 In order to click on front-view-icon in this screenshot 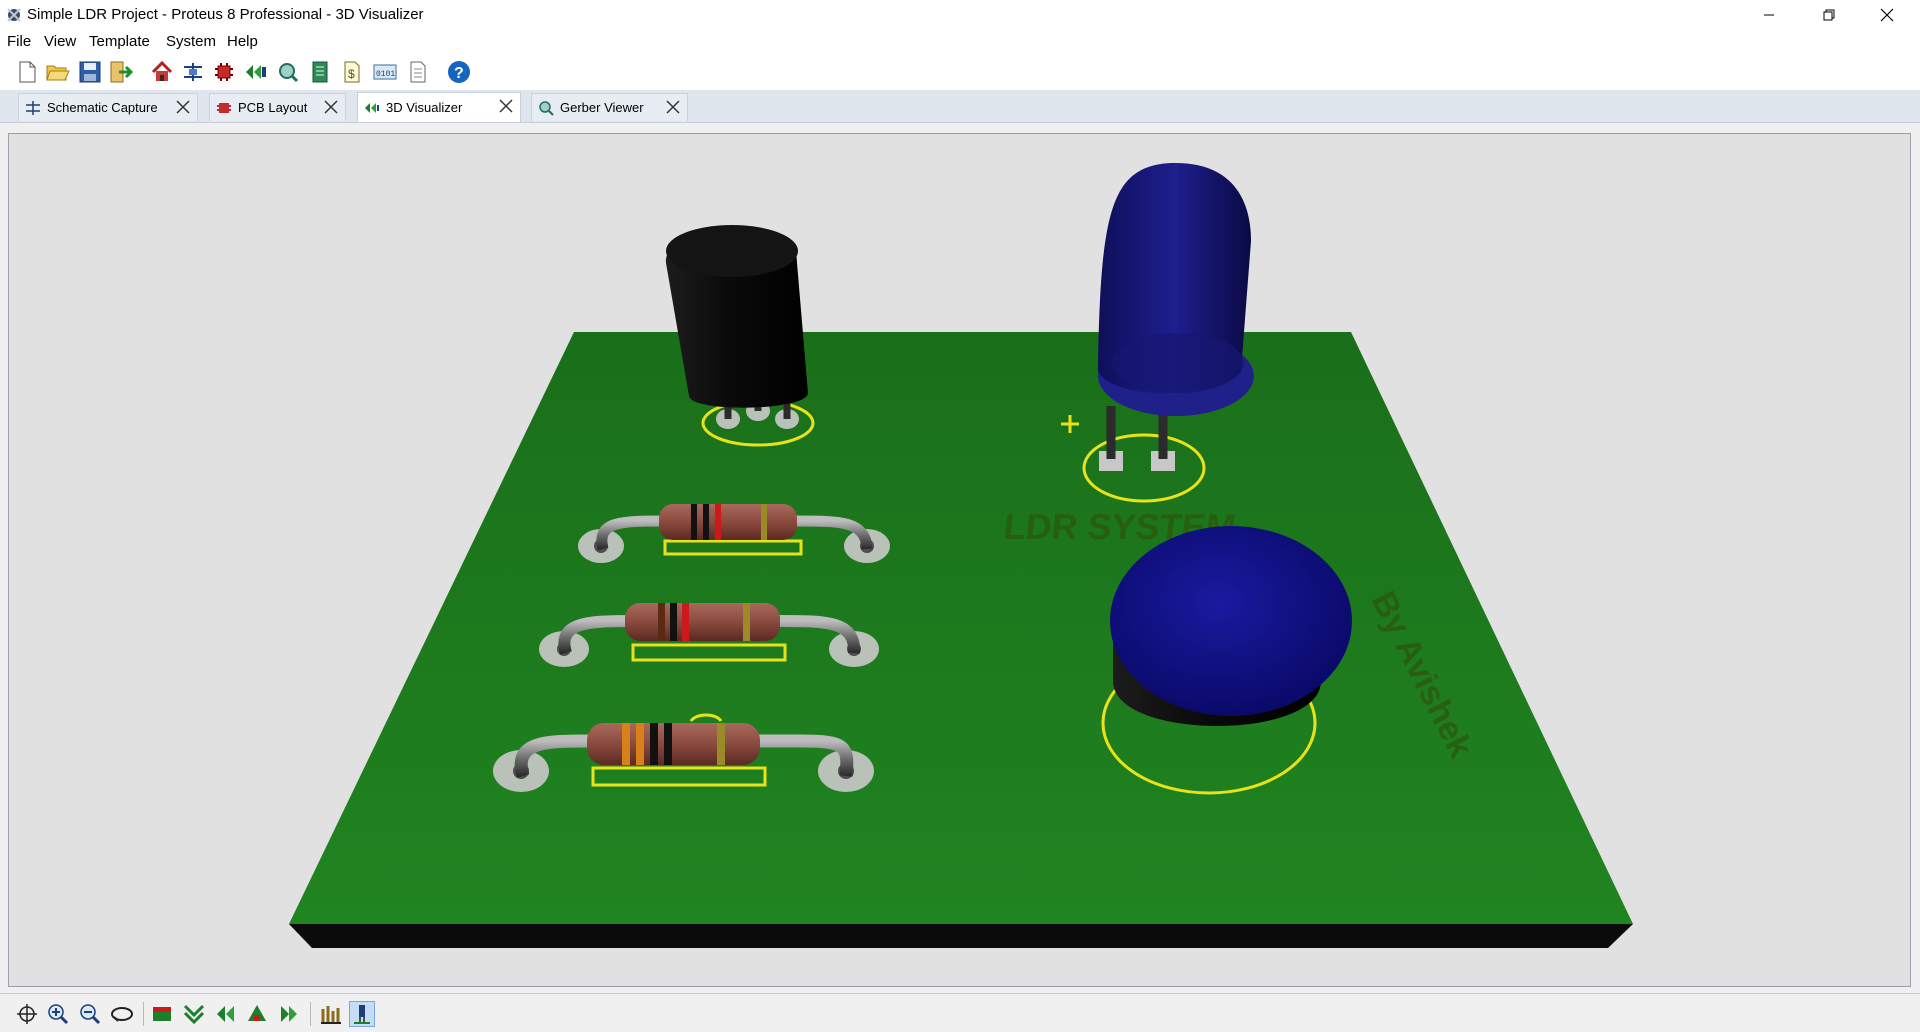, I will do `click(194, 1014)`.